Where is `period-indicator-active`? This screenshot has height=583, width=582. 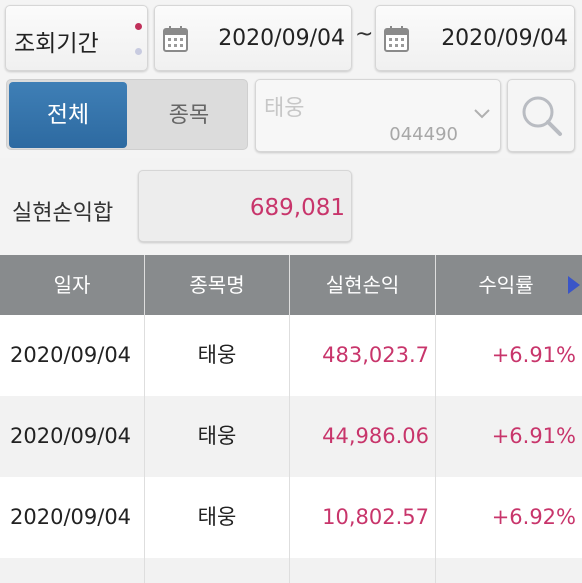 period-indicator-active is located at coordinates (138, 26).